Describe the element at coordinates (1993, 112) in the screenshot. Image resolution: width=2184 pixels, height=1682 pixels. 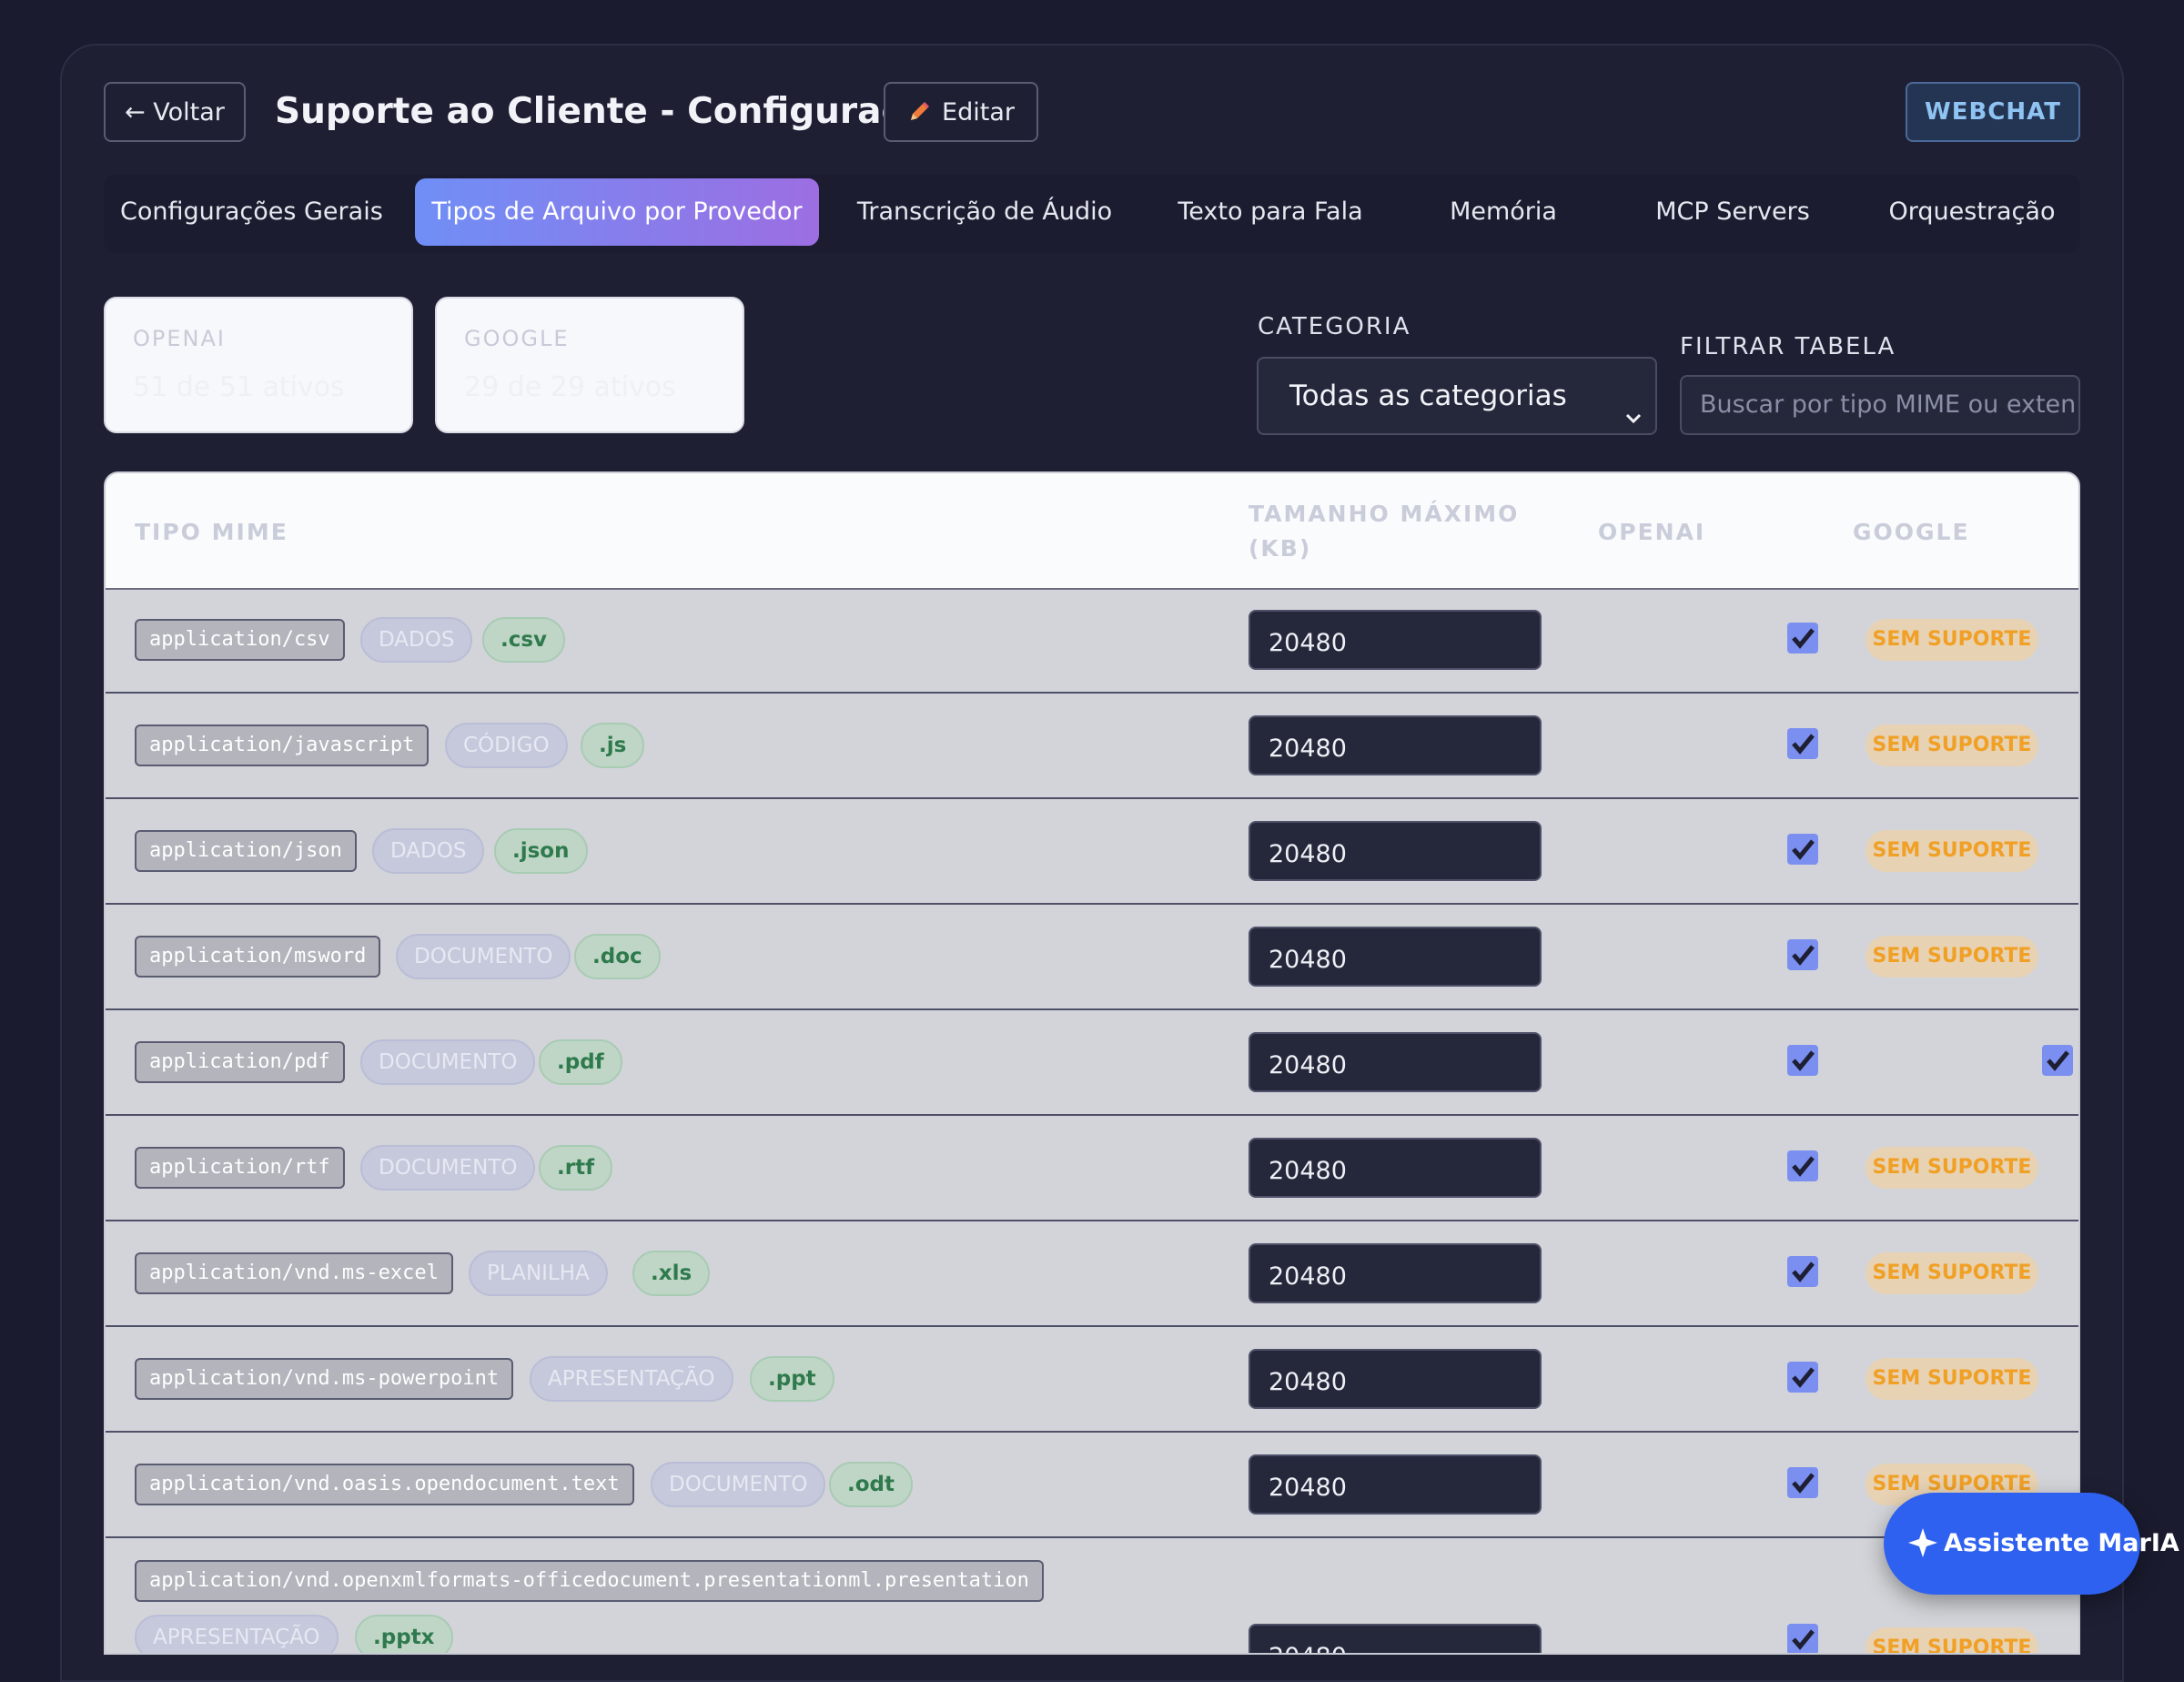
I see `webchat-button: WEBCHAT` at that location.